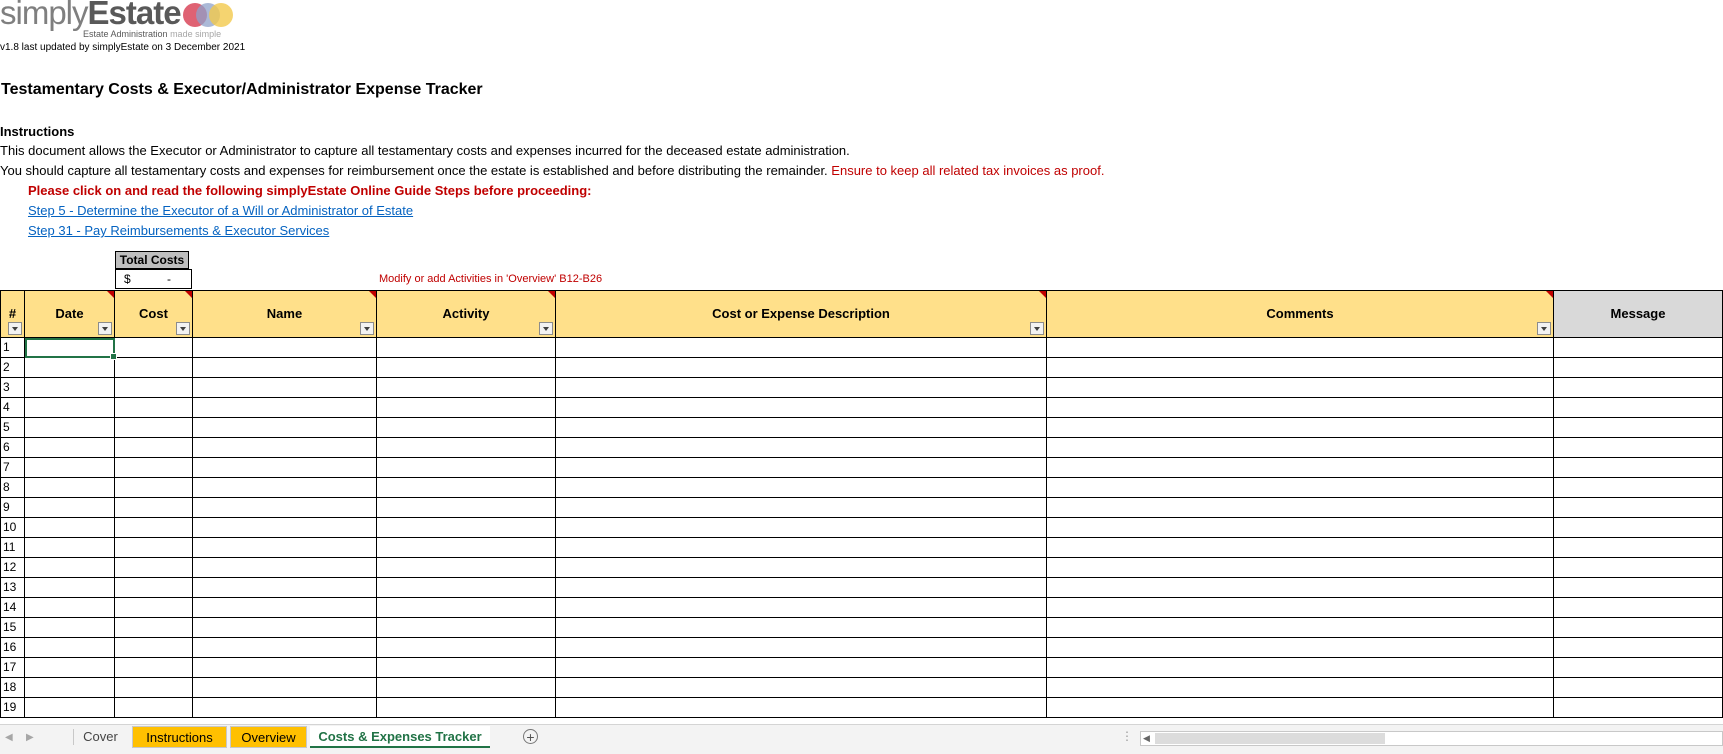 The height and width of the screenshot is (754, 1723). Describe the element at coordinates (1300, 314) in the screenshot. I see `header-comments: Comments` at that location.